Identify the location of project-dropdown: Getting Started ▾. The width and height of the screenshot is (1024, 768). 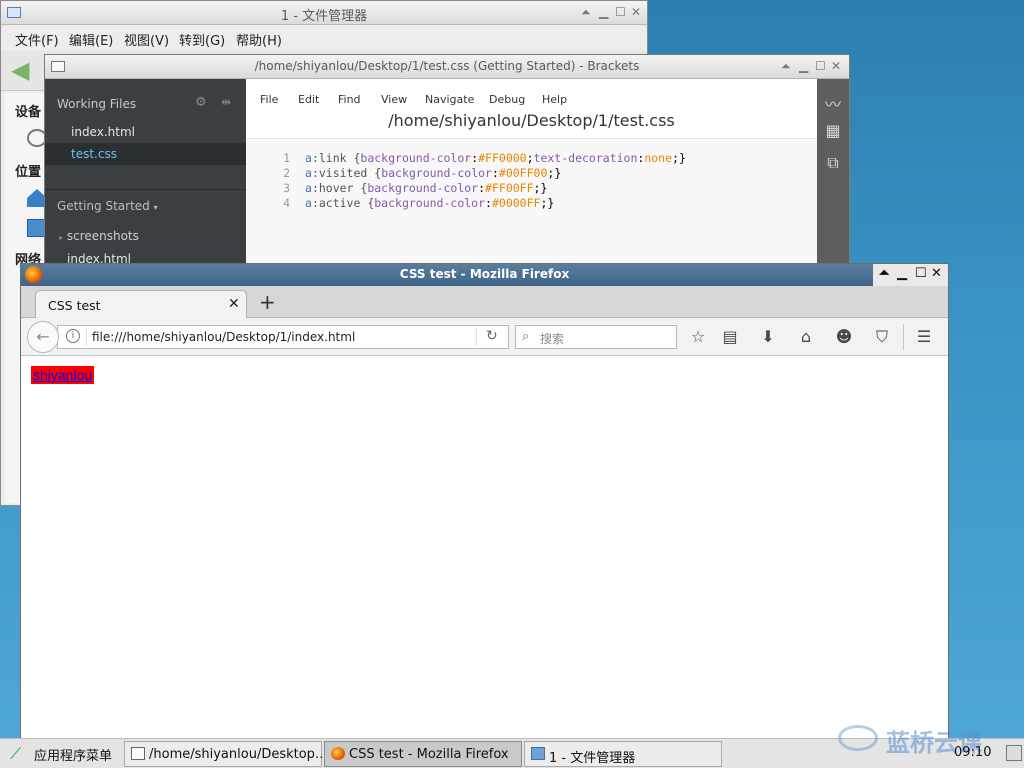
(107, 206).